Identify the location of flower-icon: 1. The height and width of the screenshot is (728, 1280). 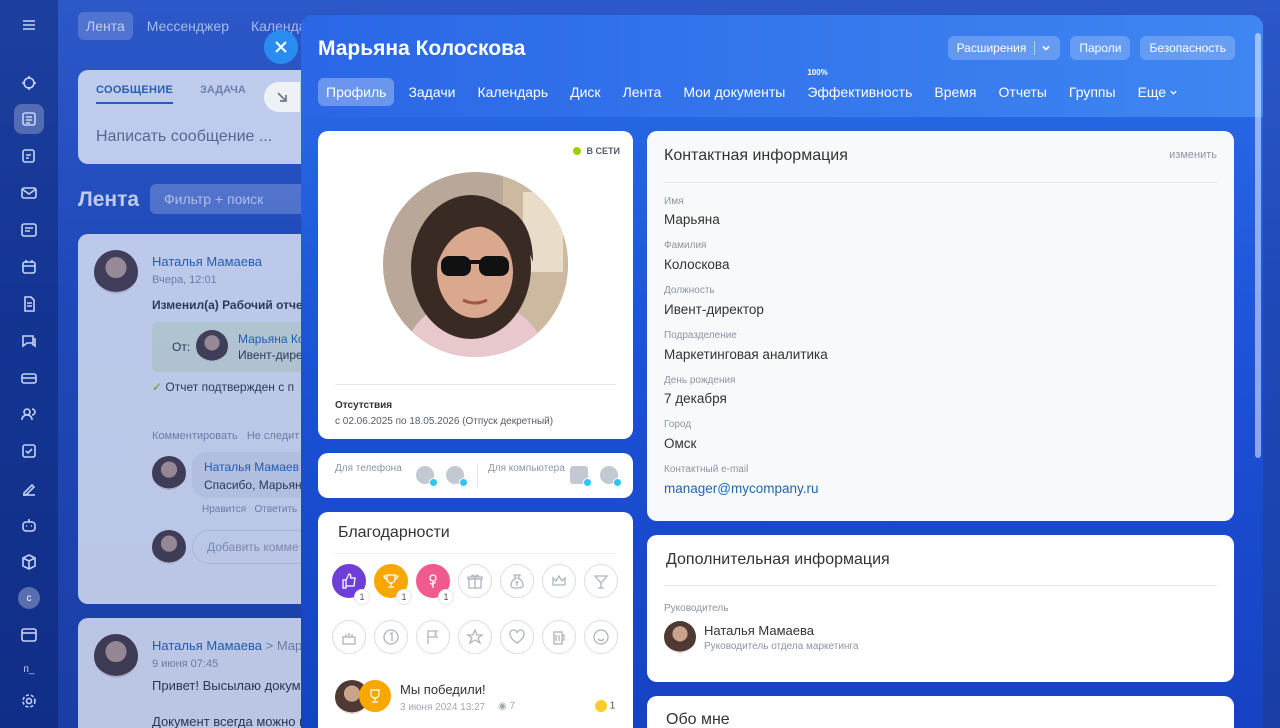
(434, 584).